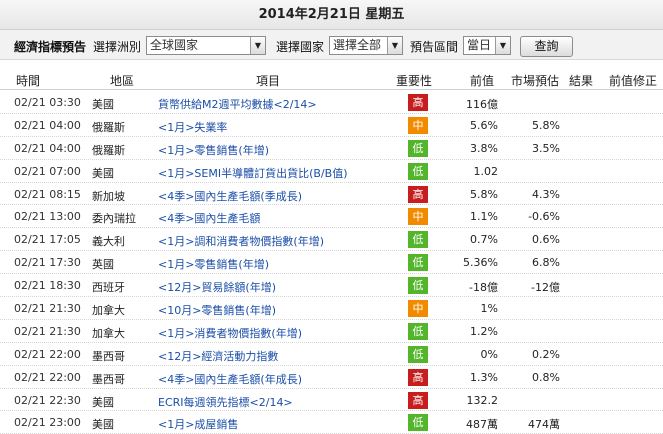  What do you see at coordinates (482, 104) in the screenshot?
I see `row-previous-value: 116億` at bounding box center [482, 104].